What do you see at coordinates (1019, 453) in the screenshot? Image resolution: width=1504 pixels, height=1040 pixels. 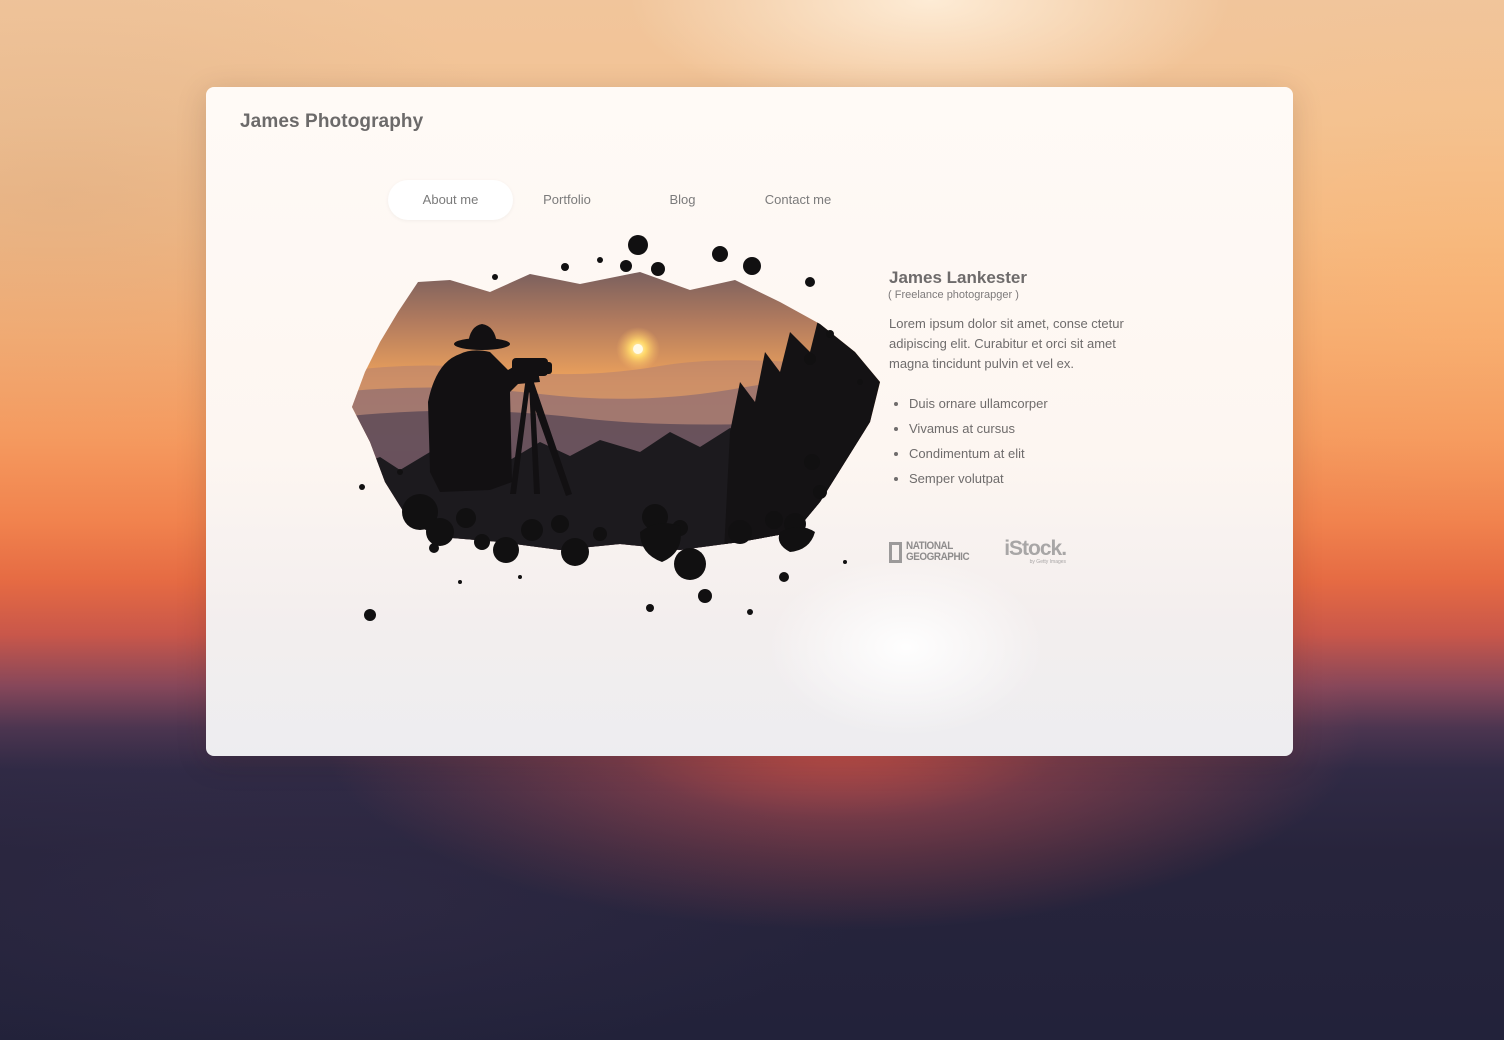 I see `list-item: Condimentum at elit` at bounding box center [1019, 453].